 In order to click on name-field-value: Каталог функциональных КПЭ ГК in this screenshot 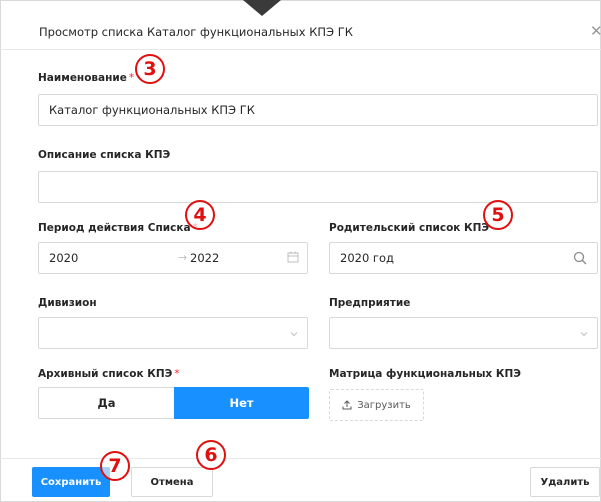, I will do `click(152, 110)`.